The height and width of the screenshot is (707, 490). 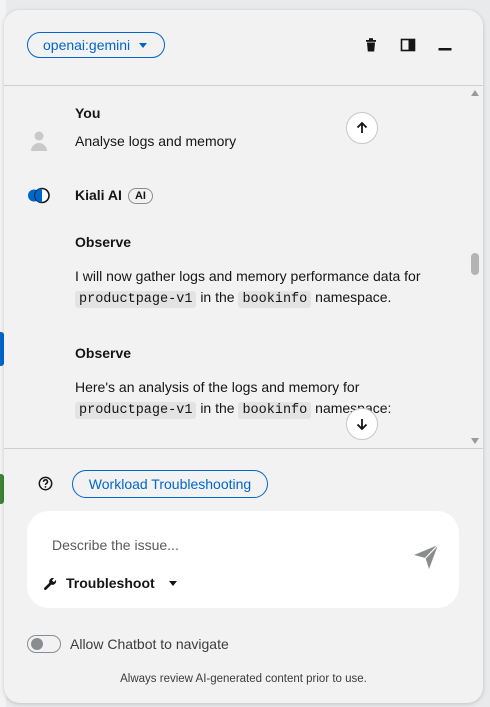 I want to click on ai-badge: AI, so click(x=140, y=196).